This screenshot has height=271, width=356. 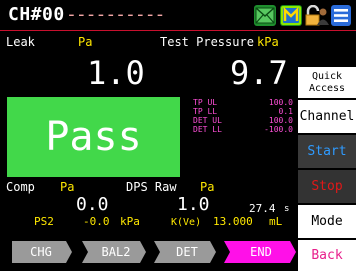 I want to click on dps-raw-unit: Pa, so click(x=207, y=187).